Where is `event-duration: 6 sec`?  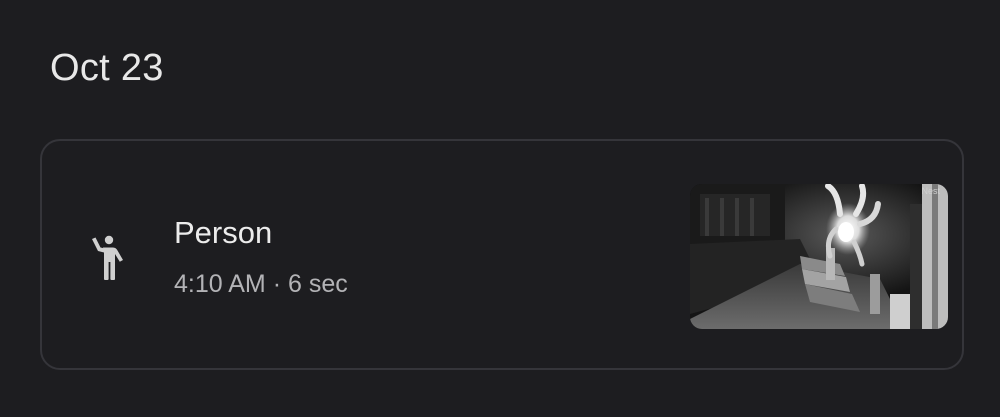 event-duration: 6 sec is located at coordinates (317, 284).